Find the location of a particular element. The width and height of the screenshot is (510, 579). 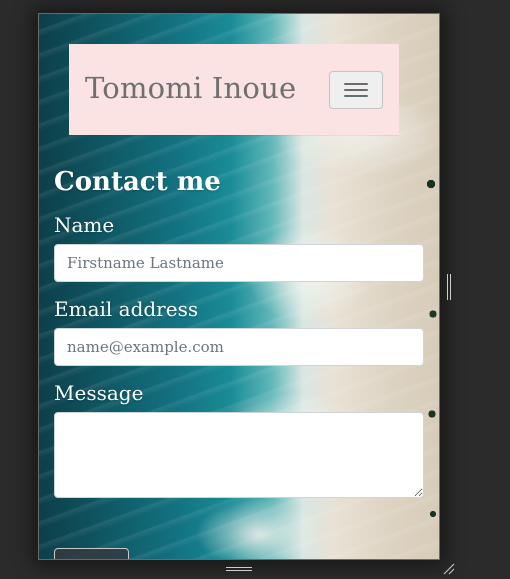

name-field-group: Name is located at coordinates (239, 247).